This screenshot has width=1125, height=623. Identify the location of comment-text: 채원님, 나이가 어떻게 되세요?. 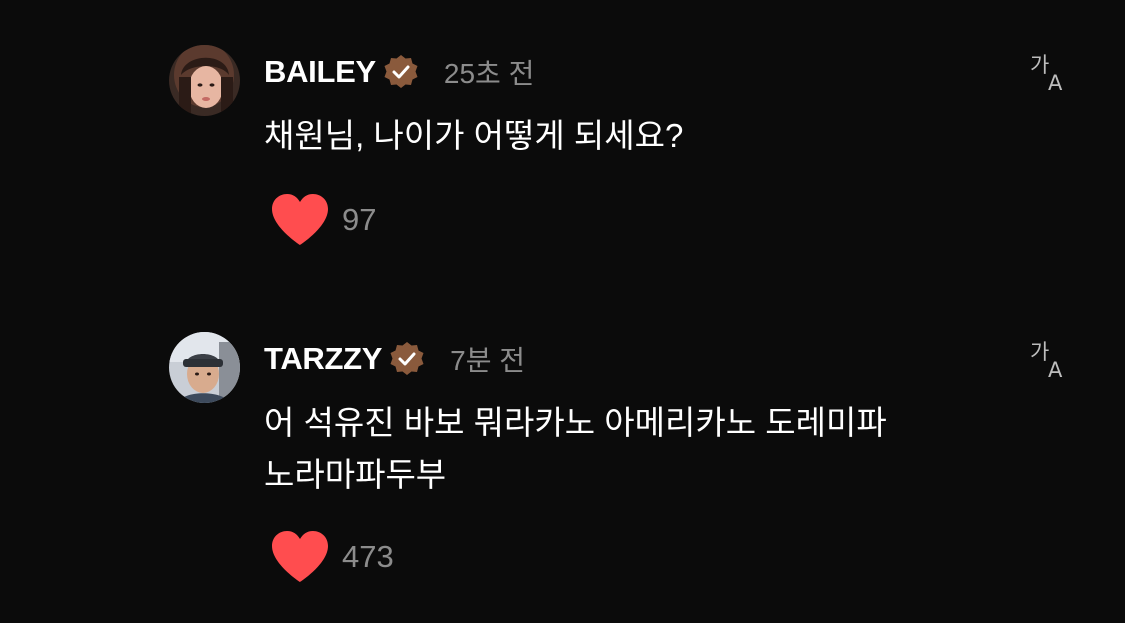
(644, 136).